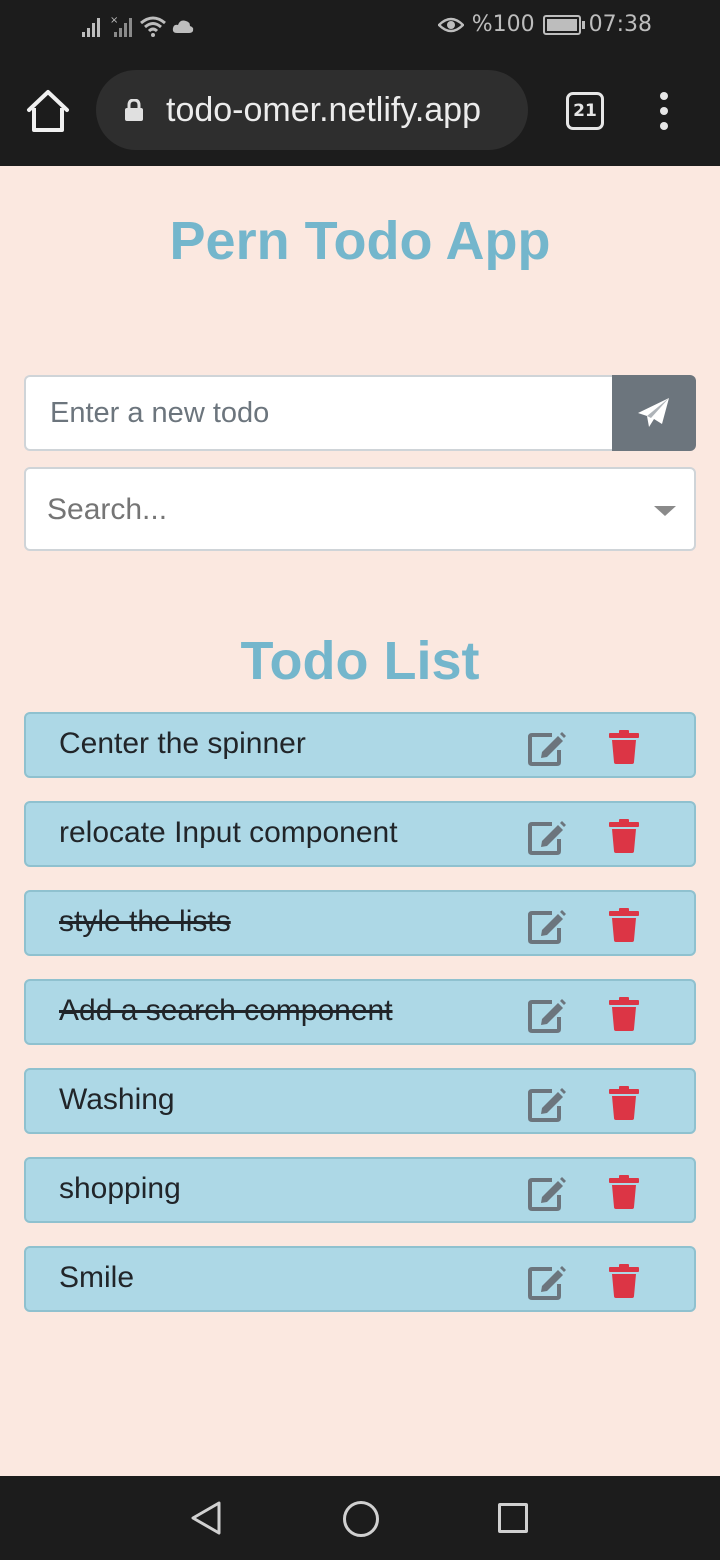 This screenshot has height=1560, width=720. I want to click on chevron-down-icon, so click(665, 511).